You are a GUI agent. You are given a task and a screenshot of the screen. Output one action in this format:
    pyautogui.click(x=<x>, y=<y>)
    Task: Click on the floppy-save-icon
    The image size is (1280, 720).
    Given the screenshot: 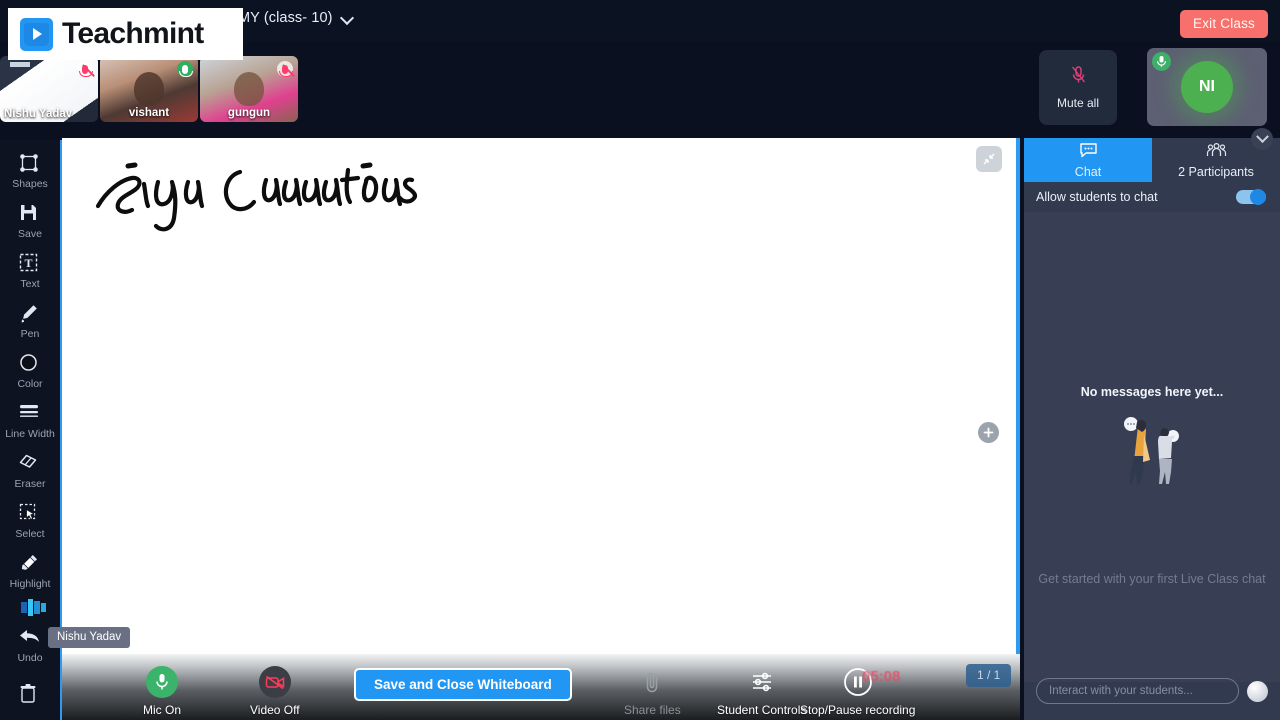 What is the action you would take?
    pyautogui.click(x=30, y=214)
    